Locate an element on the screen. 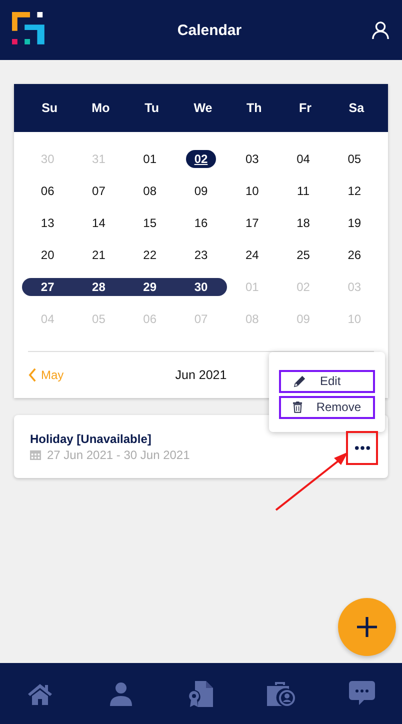 Image resolution: width=402 pixels, height=724 pixels. calendar-day: 30 is located at coordinates (201, 287).